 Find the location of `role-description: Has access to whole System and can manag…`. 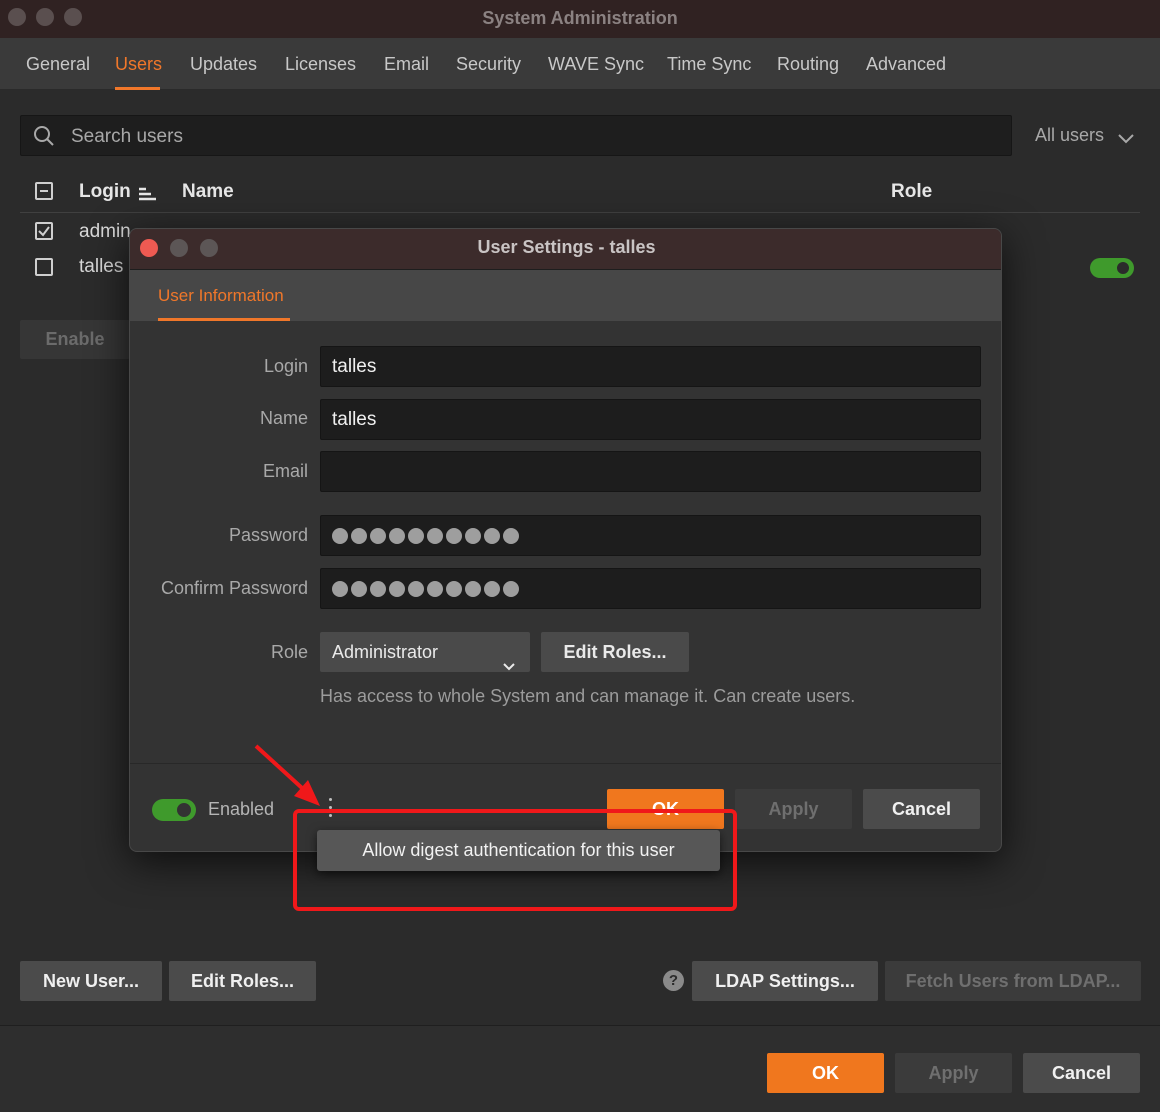

role-description: Has access to whole System and can manag… is located at coordinates (588, 696).